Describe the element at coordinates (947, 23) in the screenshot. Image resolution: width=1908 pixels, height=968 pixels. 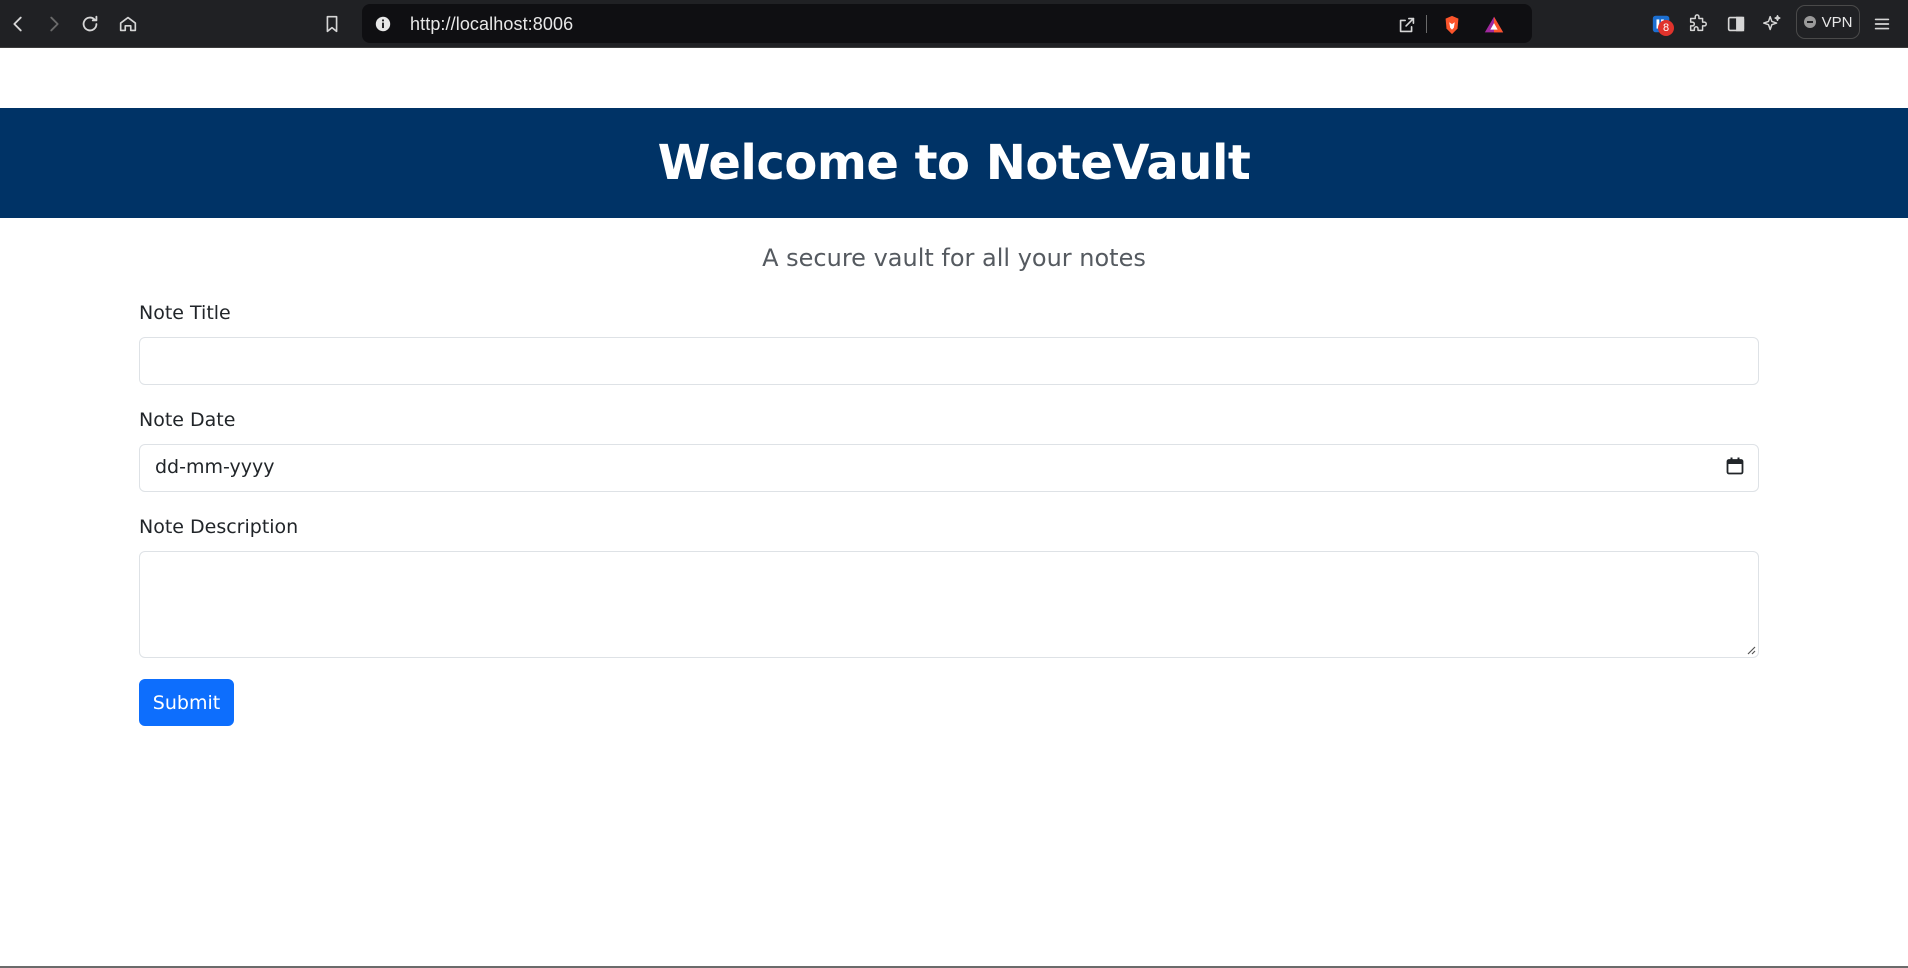
I see `address-bar: http://localhost:8006` at that location.